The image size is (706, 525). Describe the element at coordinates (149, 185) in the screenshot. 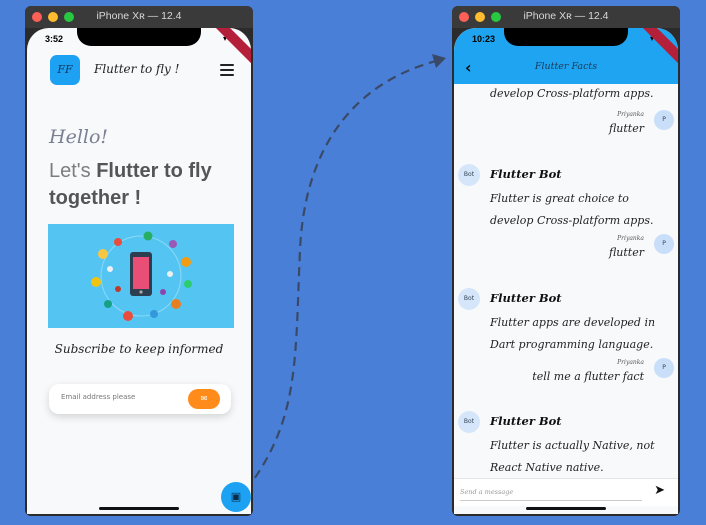

I see `tagline: Let's Flutter to fly together !` at that location.